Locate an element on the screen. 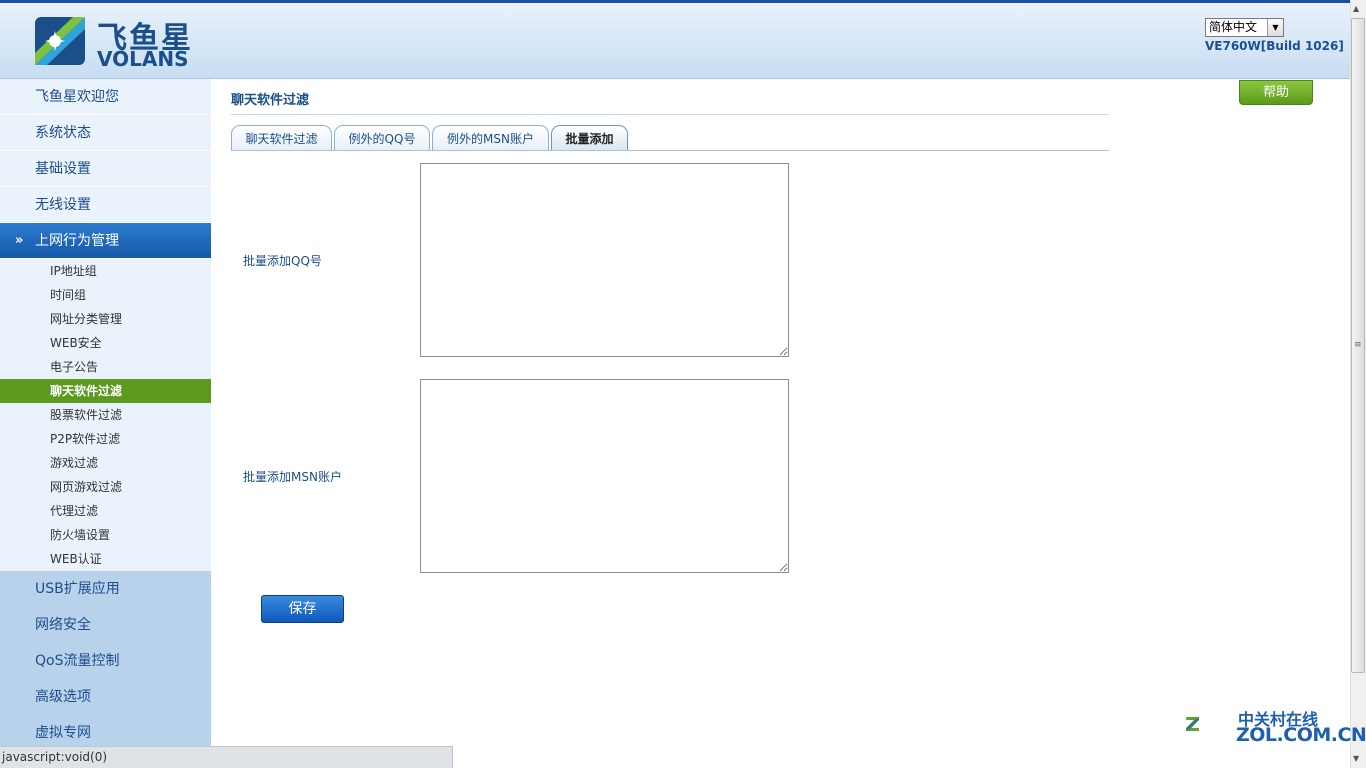  nav-item-advanced: 高级选项 is located at coordinates (105, 697).